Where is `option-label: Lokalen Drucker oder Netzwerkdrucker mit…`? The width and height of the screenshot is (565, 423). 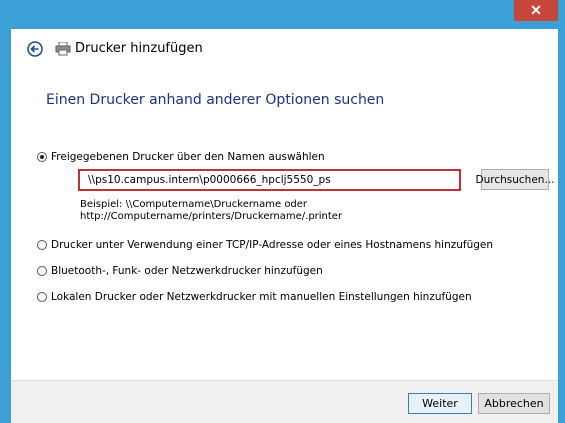 option-label: Lokalen Drucker oder Netzwerkdrucker mit… is located at coordinates (261, 297).